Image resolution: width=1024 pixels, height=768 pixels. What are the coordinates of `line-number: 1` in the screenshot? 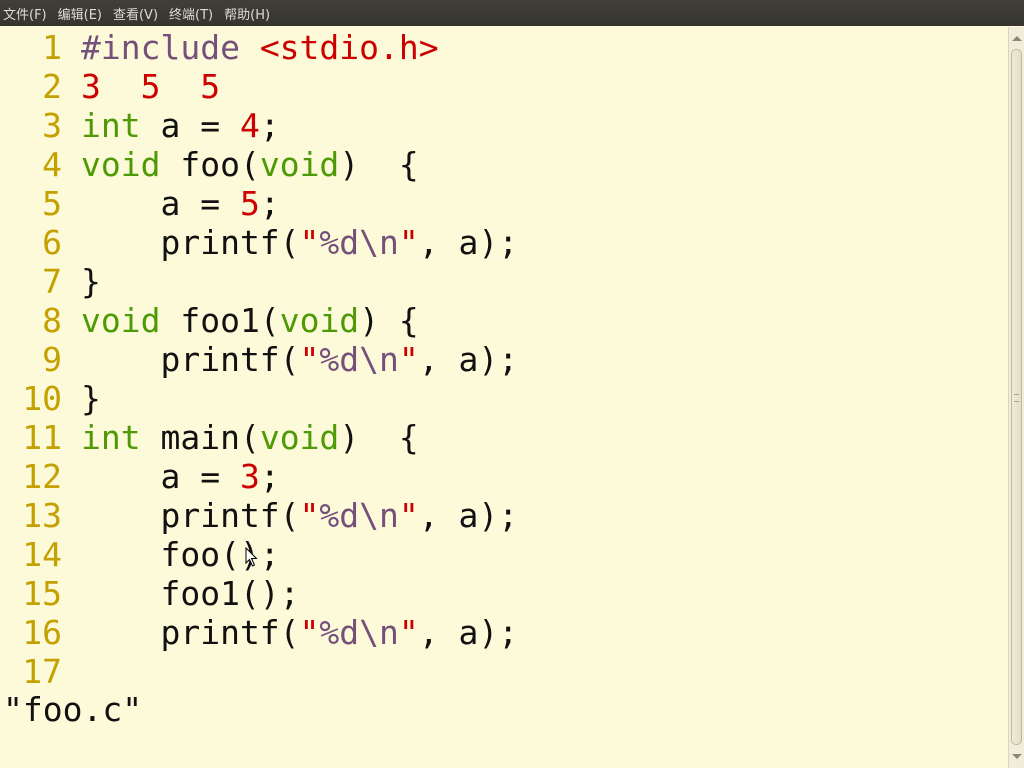 It's located at (52, 47).